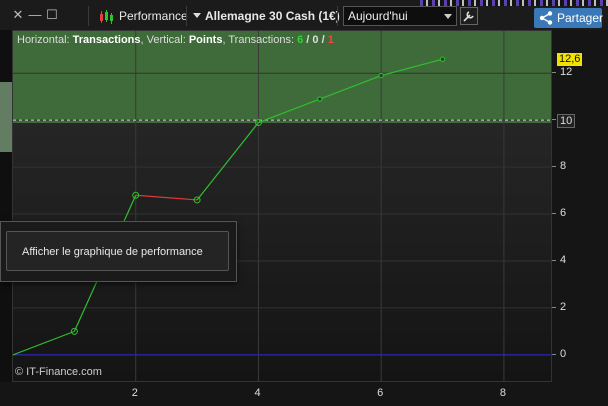 This screenshot has height=406, width=608. Describe the element at coordinates (378, 16) in the screenshot. I see `period-value: Aujourd'hui` at that location.